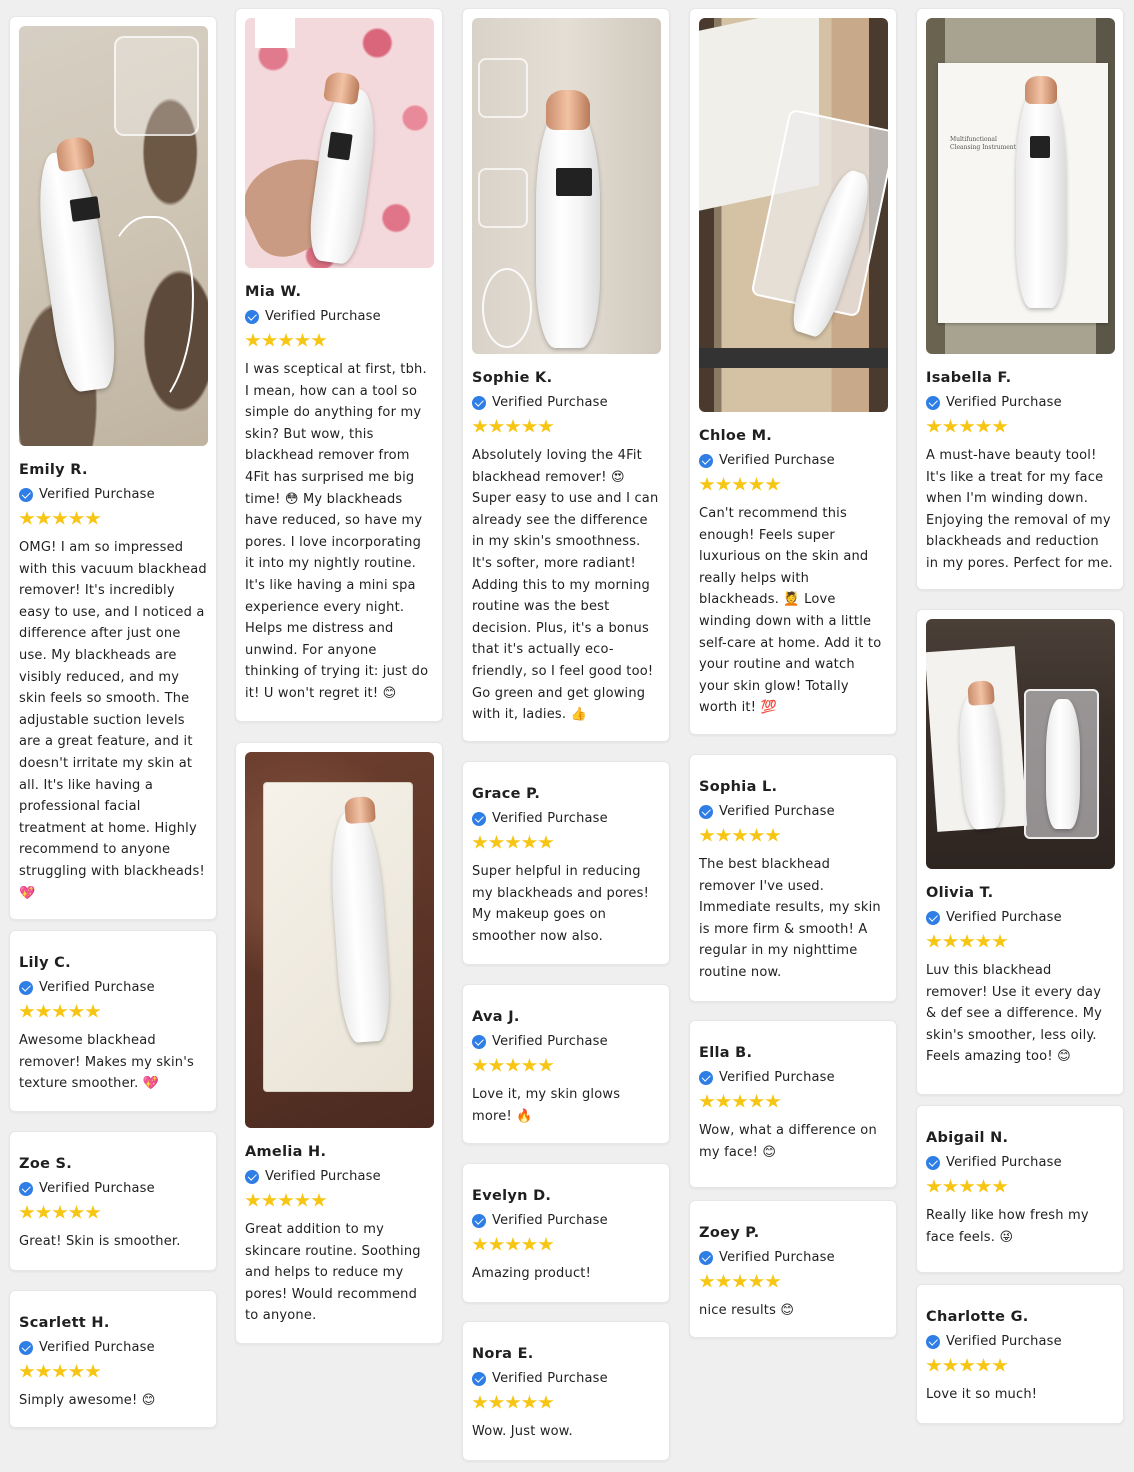 This screenshot has width=1134, height=1472. I want to click on review-text: Wow. Just wow., so click(522, 1431).